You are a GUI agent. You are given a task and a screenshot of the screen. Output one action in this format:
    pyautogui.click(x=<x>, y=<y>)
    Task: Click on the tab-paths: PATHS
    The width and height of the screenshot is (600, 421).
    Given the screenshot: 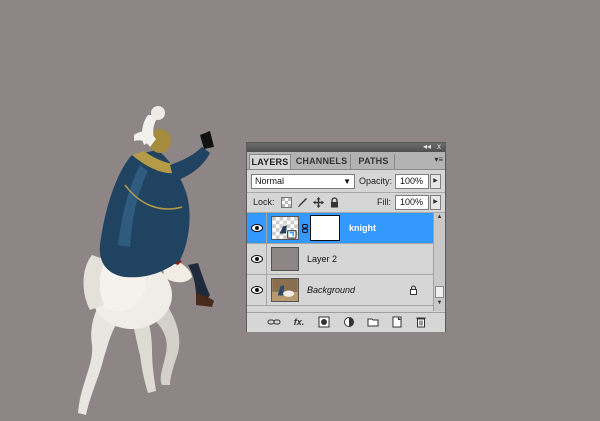 What is the action you would take?
    pyautogui.click(x=374, y=161)
    